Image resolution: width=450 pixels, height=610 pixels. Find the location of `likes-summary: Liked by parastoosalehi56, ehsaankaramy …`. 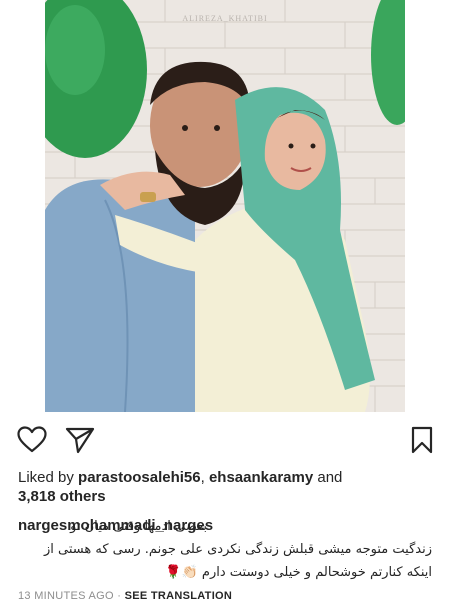

likes-summary: Liked by parastoosalehi56, ehsaankaramy … is located at coordinates (223, 487).